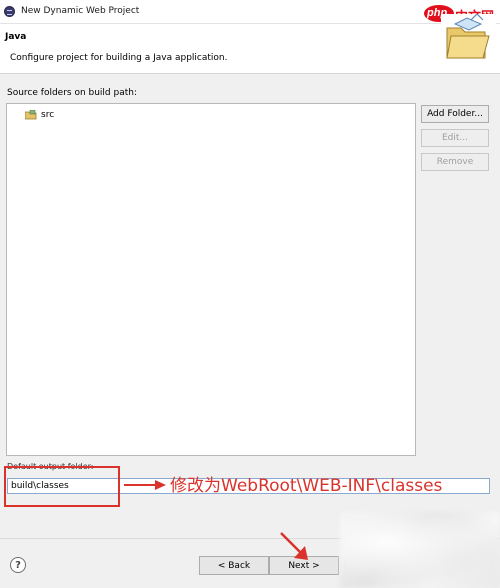 The height and width of the screenshot is (588, 500). I want to click on tree-item-label: src, so click(48, 115).